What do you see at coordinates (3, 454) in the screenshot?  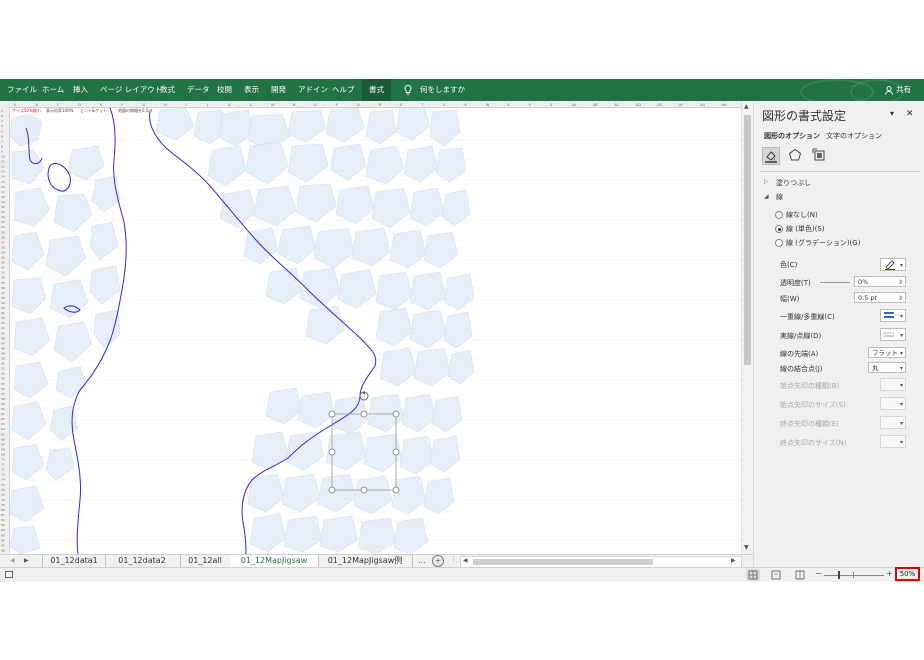 I see `row-number: 69` at bounding box center [3, 454].